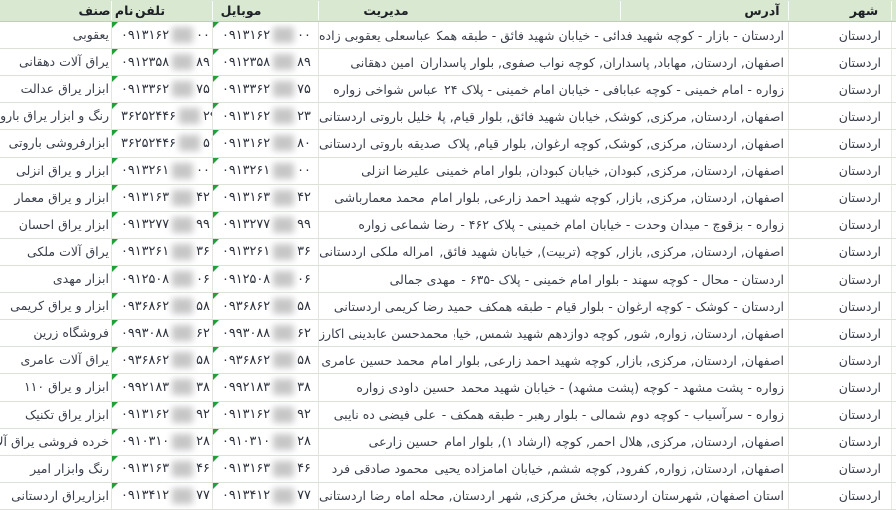 This screenshot has height=510, width=896. Describe the element at coordinates (161, 224) in the screenshot. I see `cell-phone: ۰۹۱۳۲۷۷ ۹۹` at that location.